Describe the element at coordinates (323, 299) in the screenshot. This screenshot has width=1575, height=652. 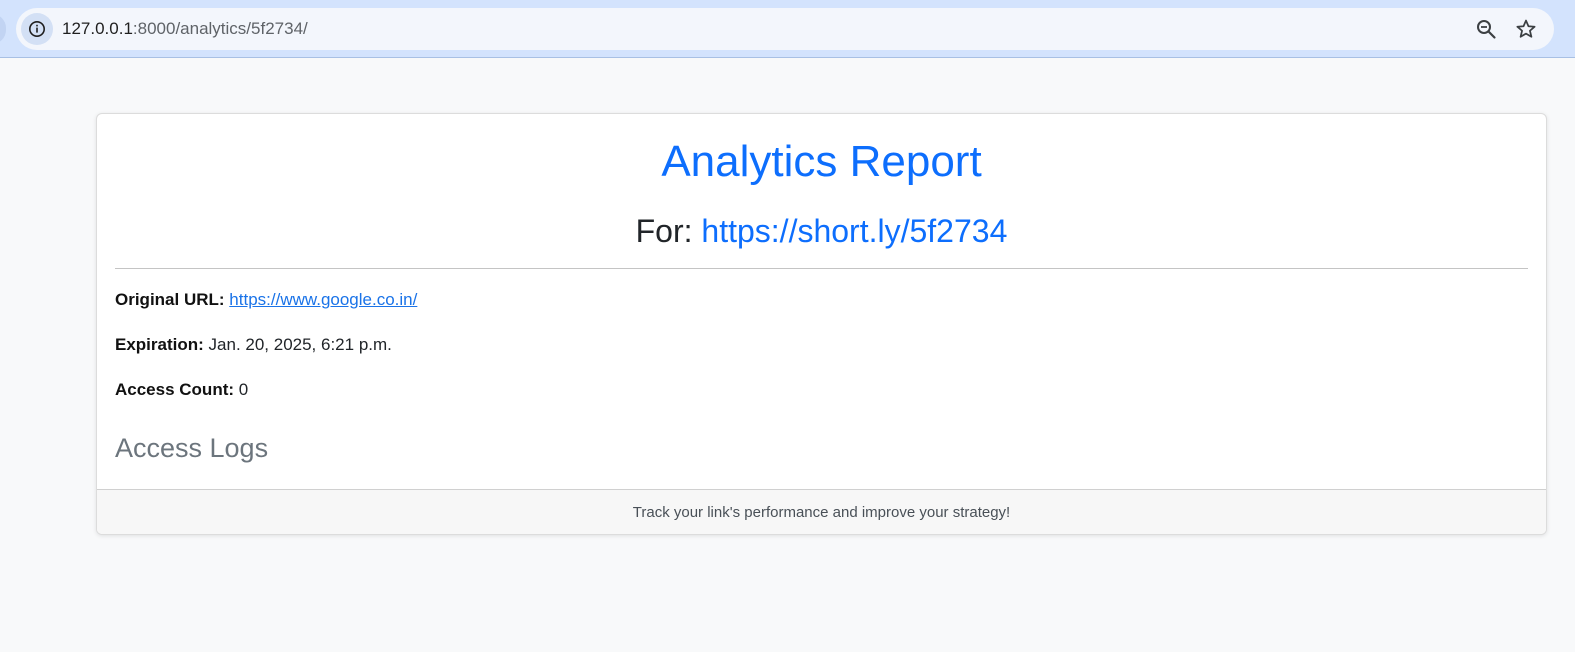
I see `original-url-link: https://www.google.co.in/` at that location.